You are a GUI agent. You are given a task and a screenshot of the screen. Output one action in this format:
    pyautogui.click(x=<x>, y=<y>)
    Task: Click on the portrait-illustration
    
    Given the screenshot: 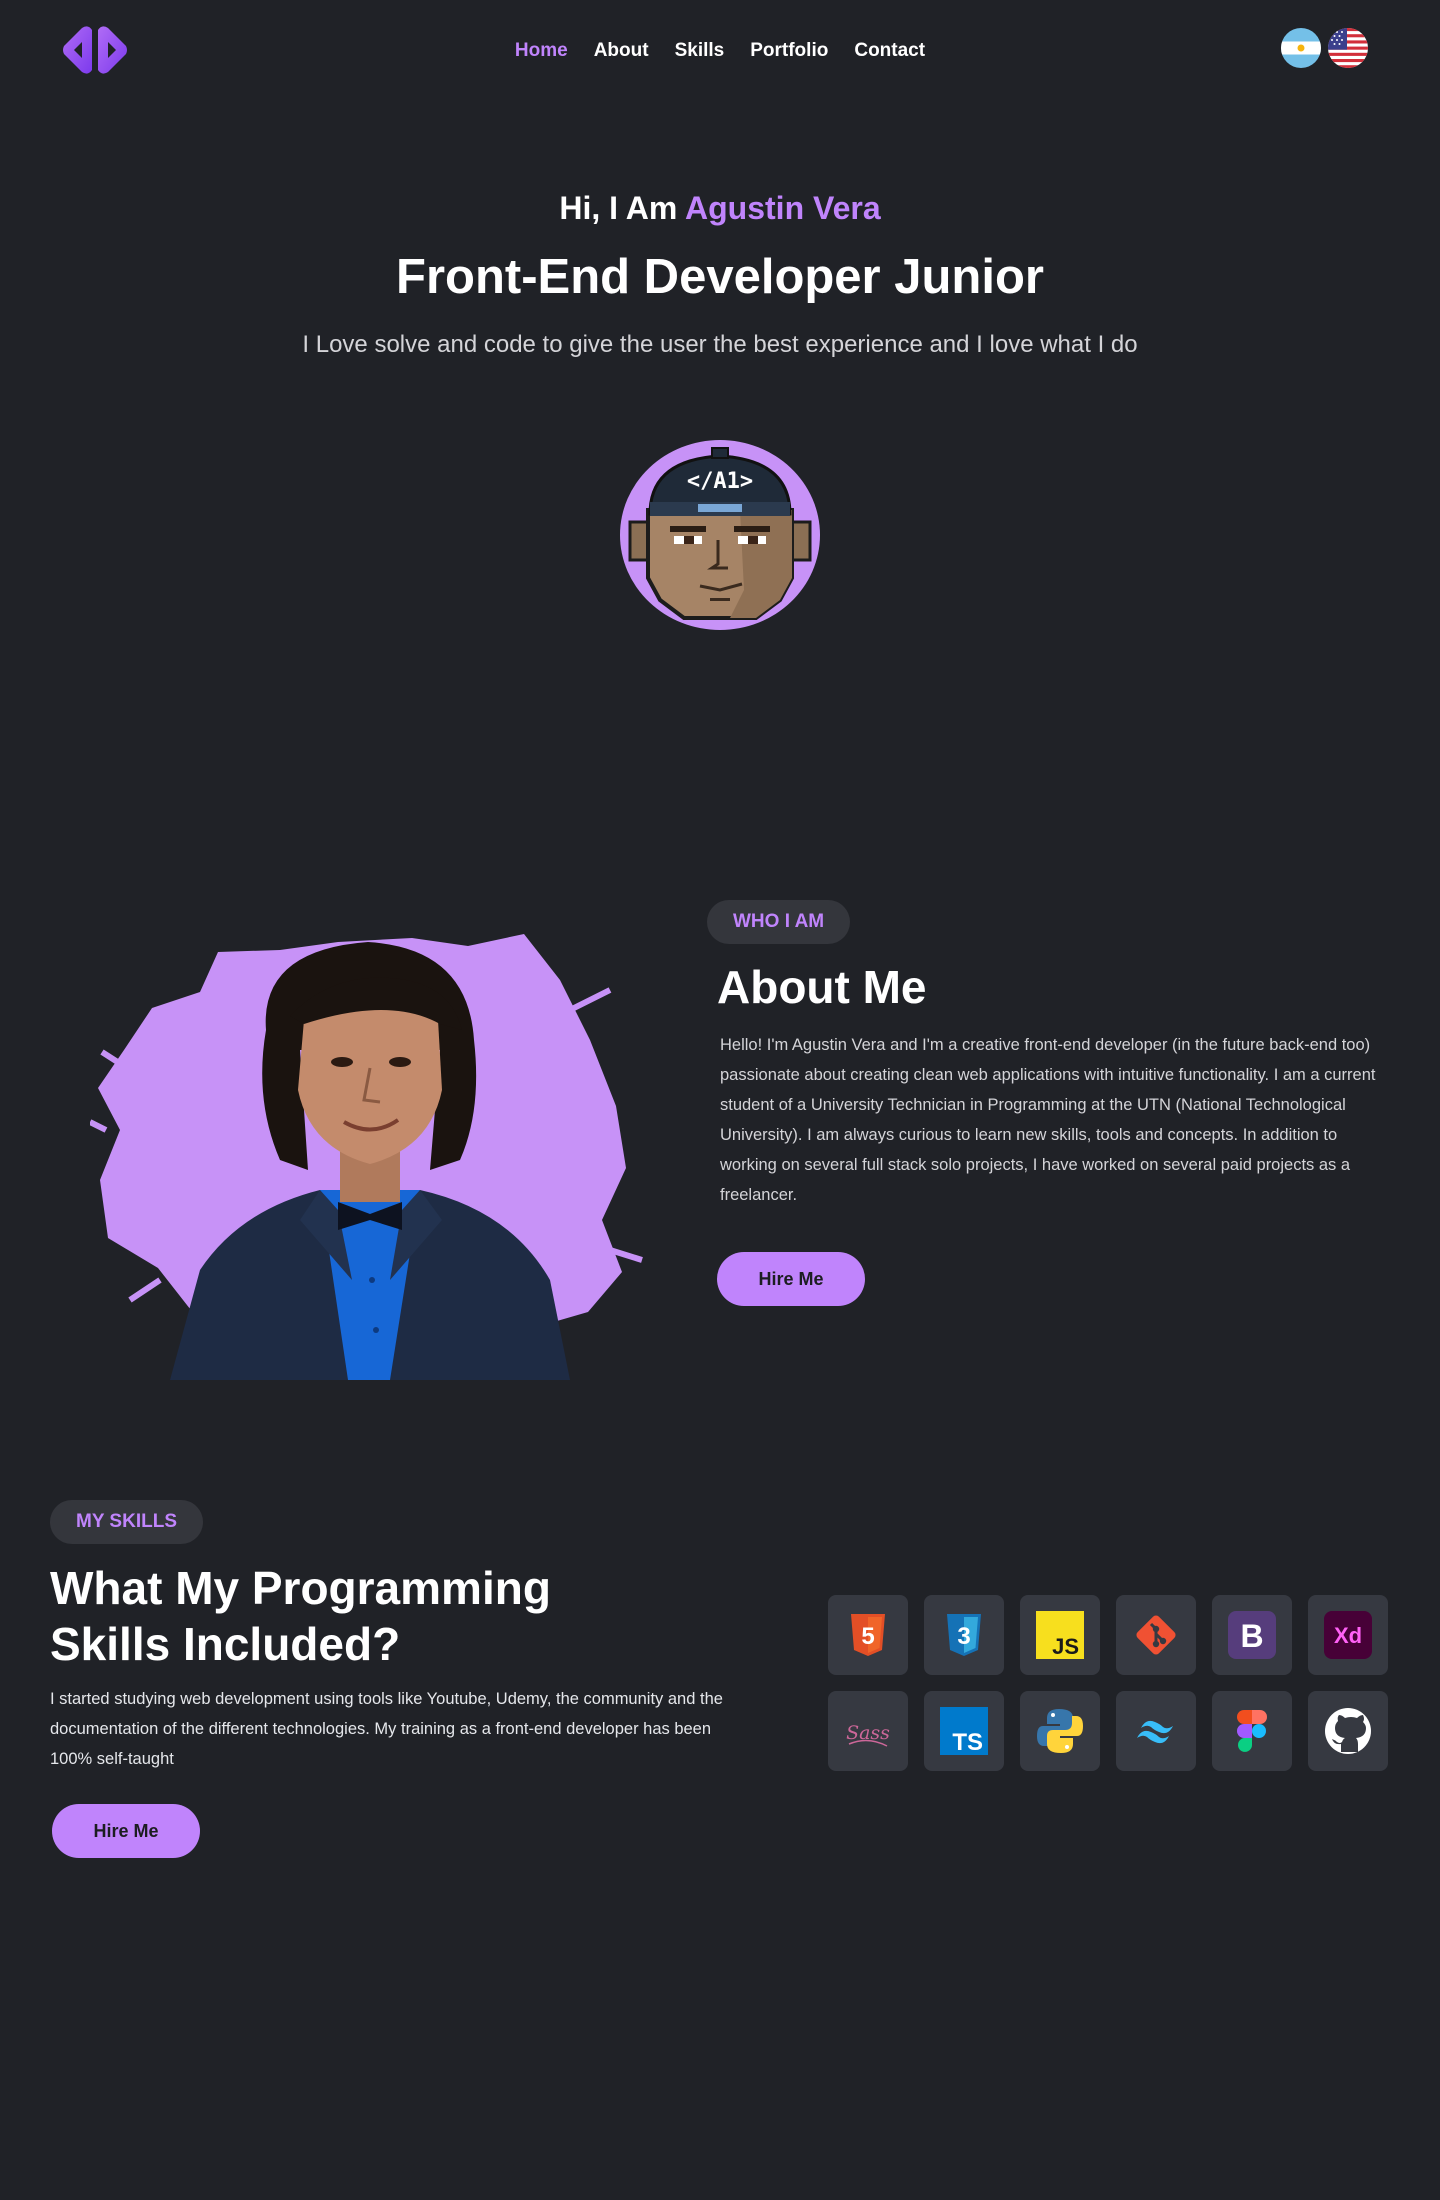 What is the action you would take?
    pyautogui.click(x=365, y=1157)
    